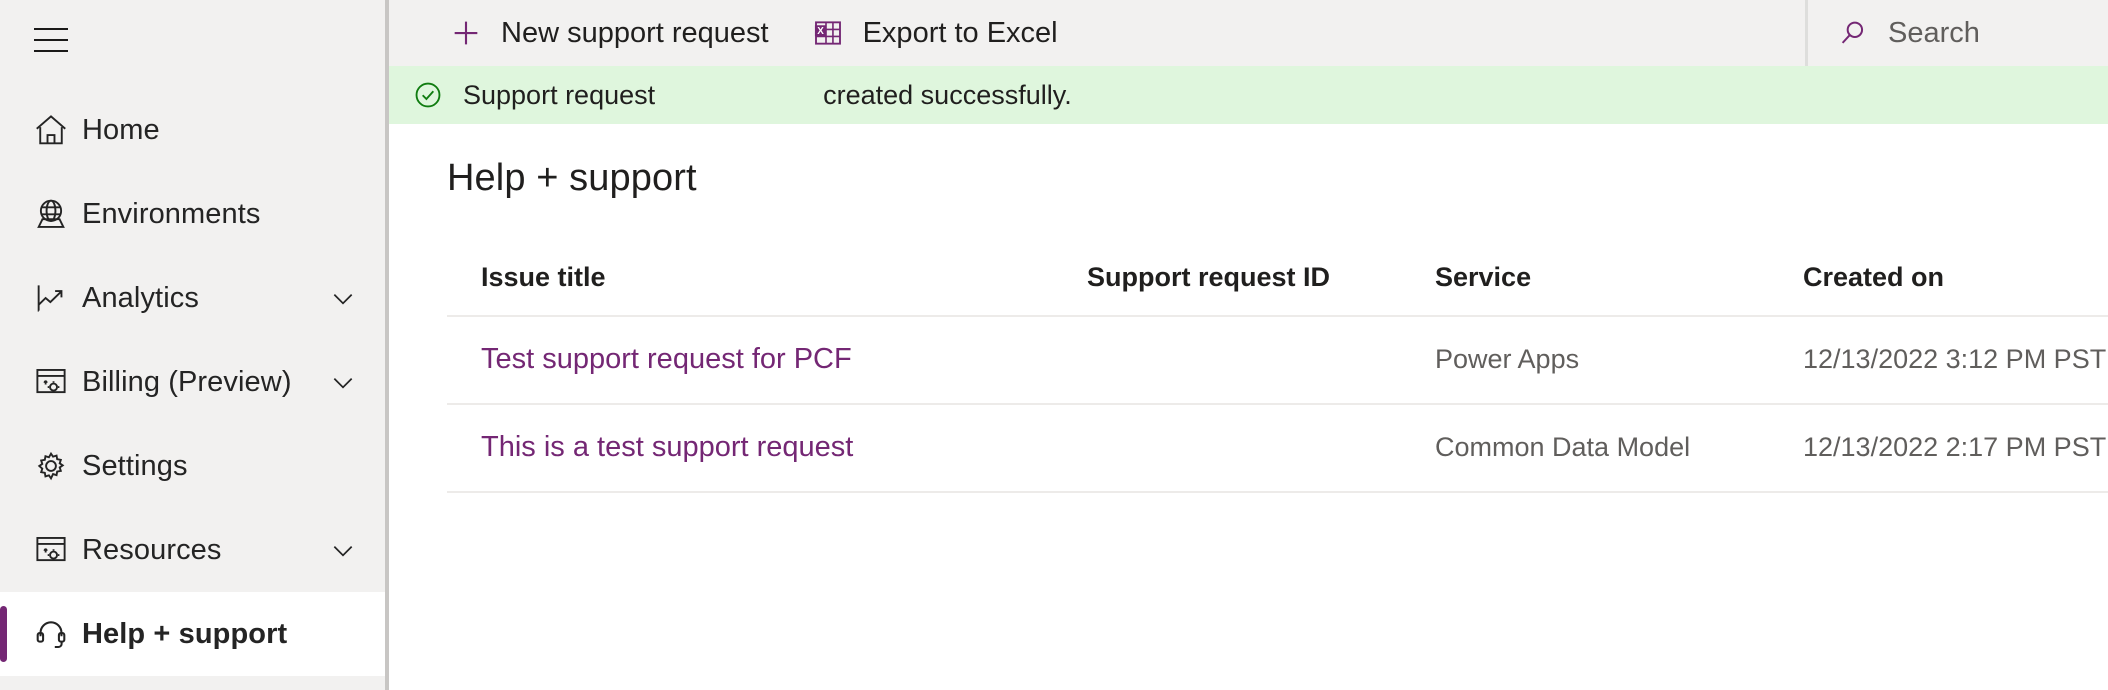 Image resolution: width=2108 pixels, height=690 pixels. Describe the element at coordinates (666, 359) in the screenshot. I see `issue-title-link: Test support request for PCF` at that location.